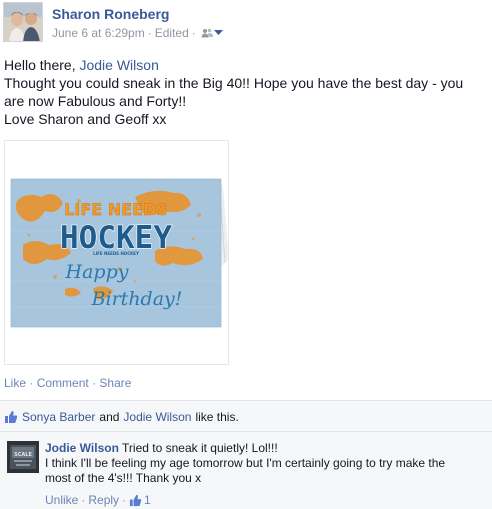 The height and width of the screenshot is (509, 492). I want to click on post-actions: Like · Comment · Share, so click(67, 383).